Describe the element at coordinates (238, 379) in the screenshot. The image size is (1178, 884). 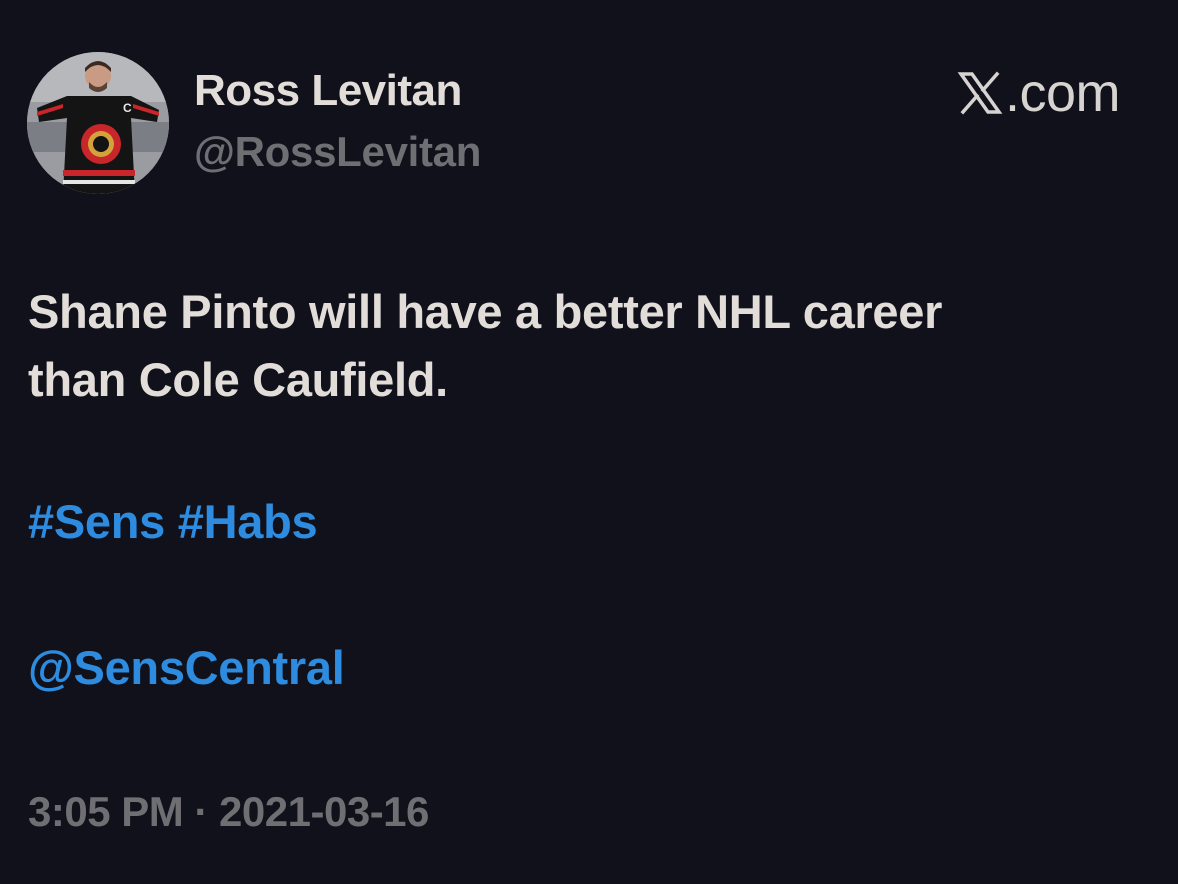
I see `tweet-text-line: than Cole Caufield.` at that location.